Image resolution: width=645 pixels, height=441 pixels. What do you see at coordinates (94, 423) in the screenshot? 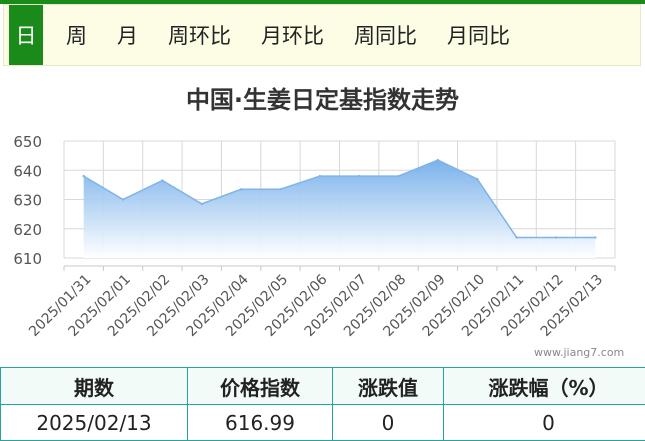
I see `cell-period: 2025/02/13` at bounding box center [94, 423].